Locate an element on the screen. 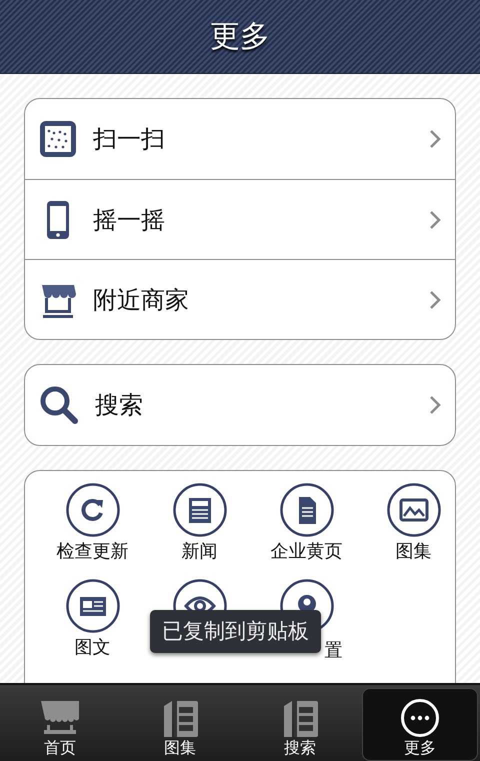 This screenshot has height=761, width=480. grid-label: 图文 is located at coordinates (92, 648).